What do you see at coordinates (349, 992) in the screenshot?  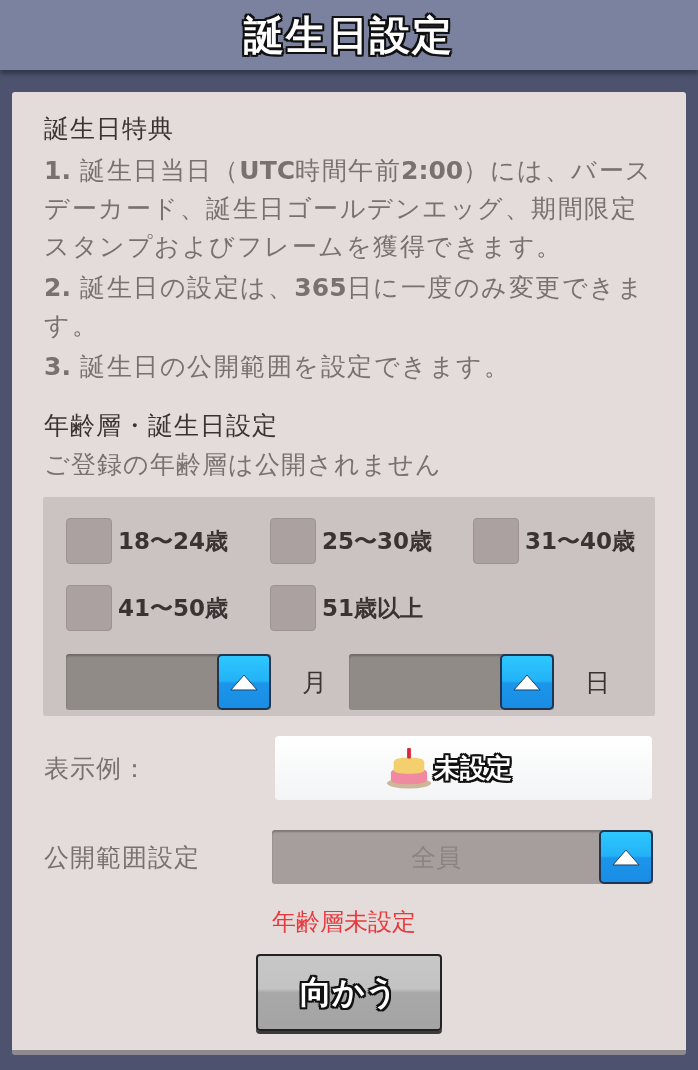 I see `proceed-button: 向かう` at bounding box center [349, 992].